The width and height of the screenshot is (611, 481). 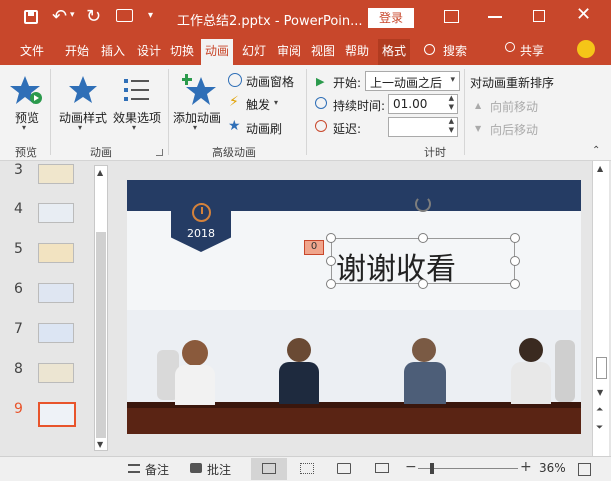 I want to click on preview-star-icon, so click(x=27, y=91).